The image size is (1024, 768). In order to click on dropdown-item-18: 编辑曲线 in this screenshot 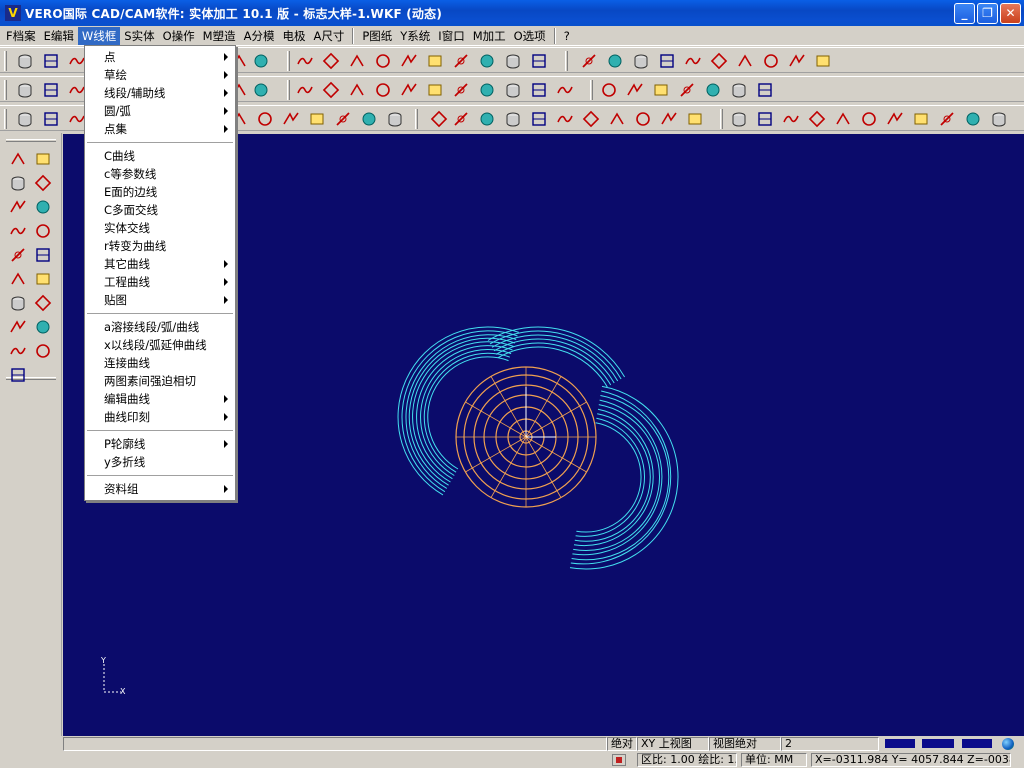, I will do `click(160, 399)`.